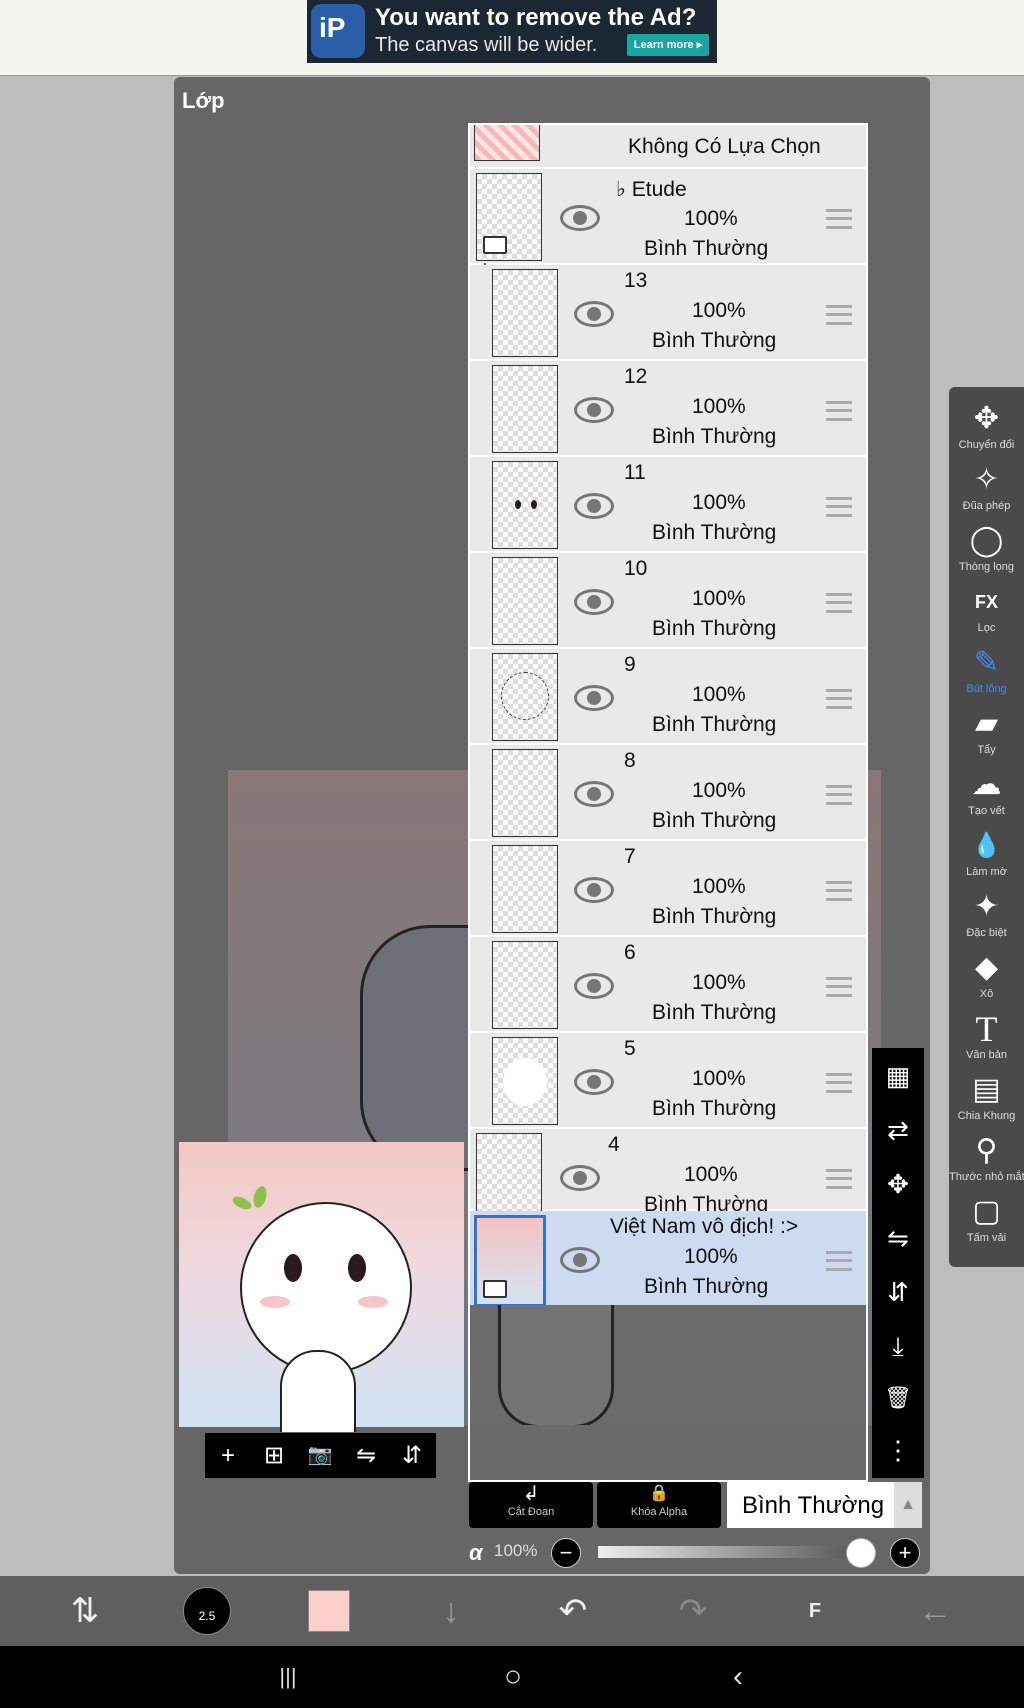  What do you see at coordinates (668, 1081) in the screenshot?
I see `layer-row: 5 100% Bình Thường` at bounding box center [668, 1081].